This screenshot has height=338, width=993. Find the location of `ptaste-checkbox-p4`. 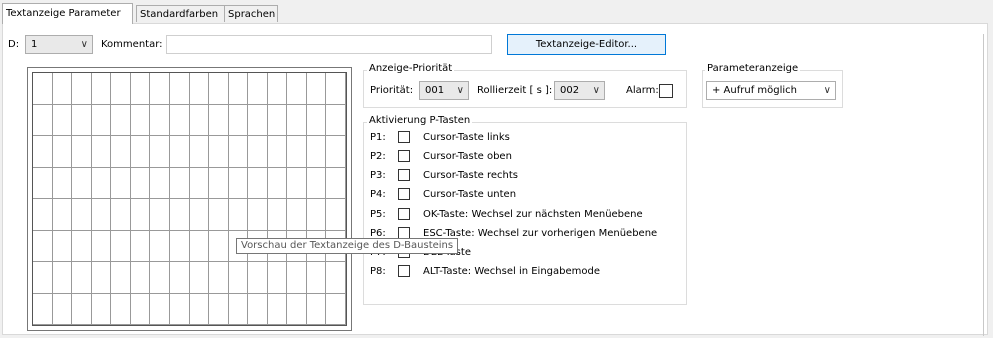

ptaste-checkbox-p4 is located at coordinates (404, 194).